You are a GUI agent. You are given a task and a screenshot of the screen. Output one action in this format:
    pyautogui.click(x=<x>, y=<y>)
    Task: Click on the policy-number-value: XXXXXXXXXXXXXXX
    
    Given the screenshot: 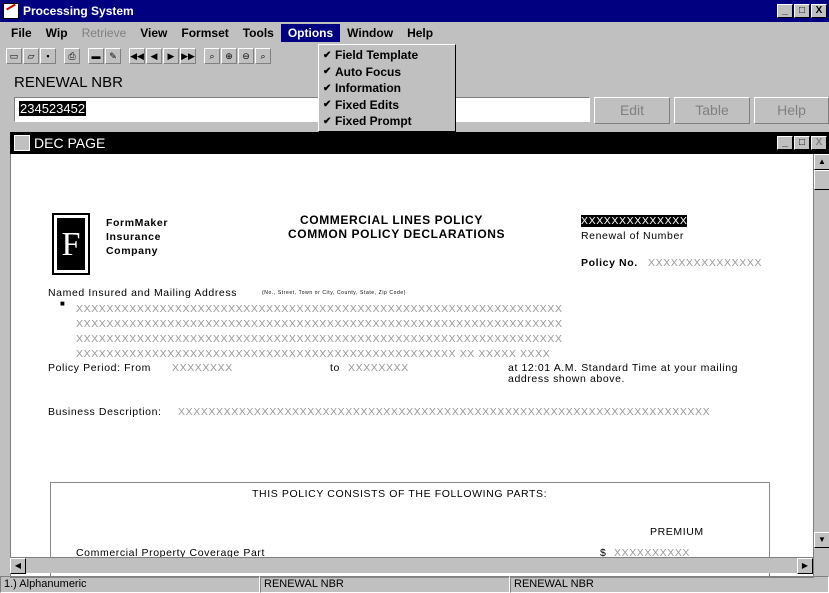 What is the action you would take?
    pyautogui.click(x=705, y=263)
    